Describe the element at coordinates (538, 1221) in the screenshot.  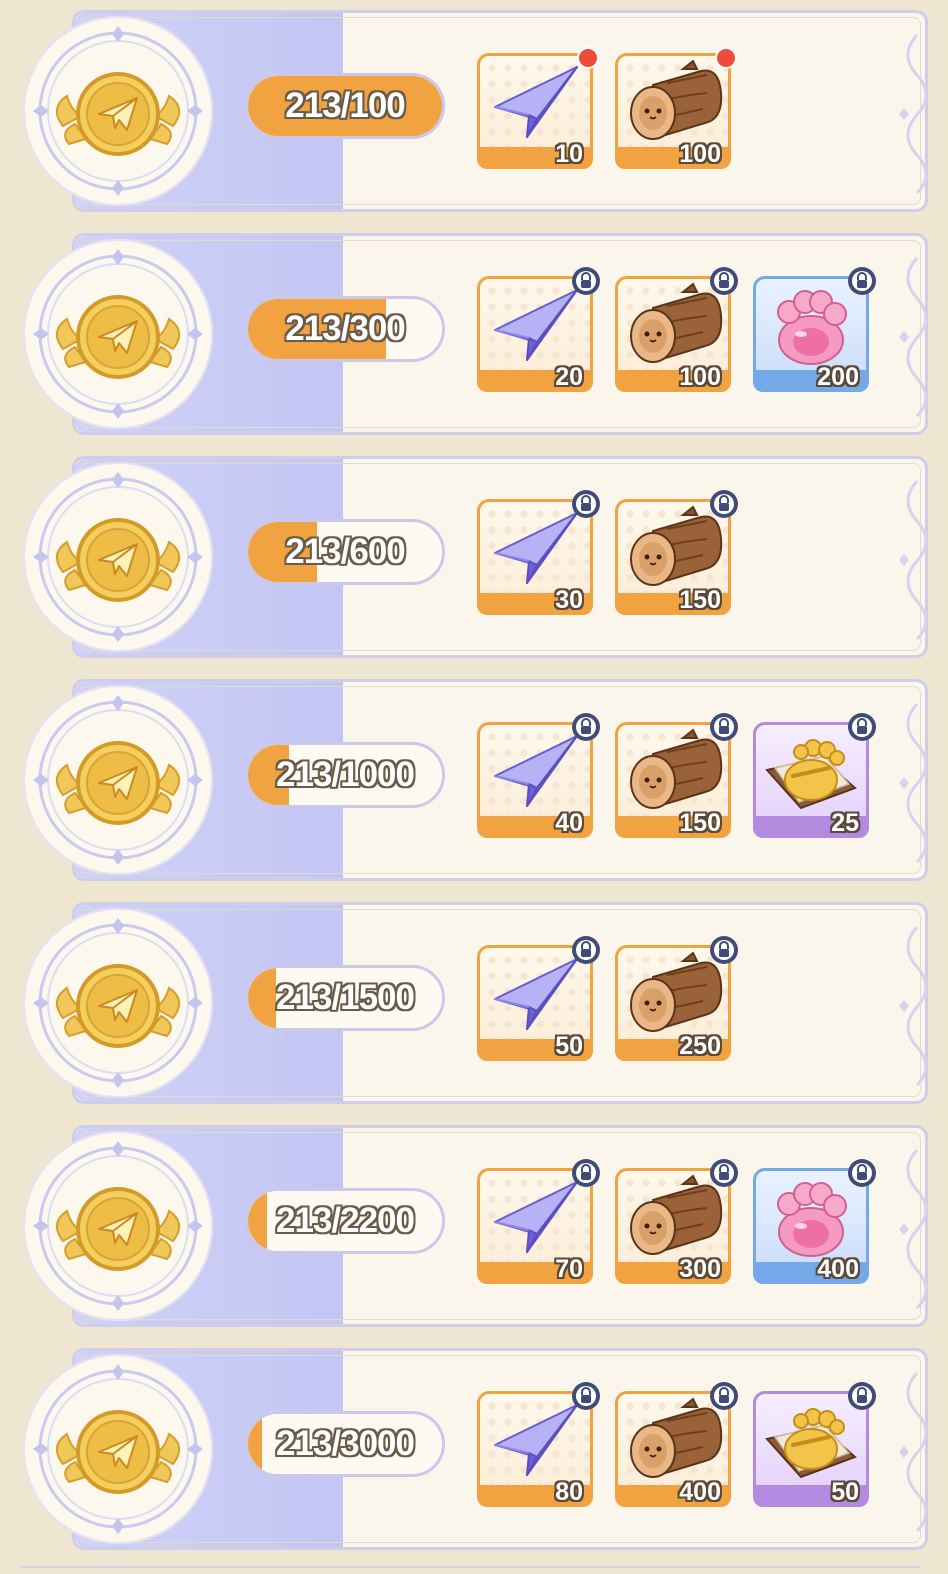
I see `reward-item: 70` at that location.